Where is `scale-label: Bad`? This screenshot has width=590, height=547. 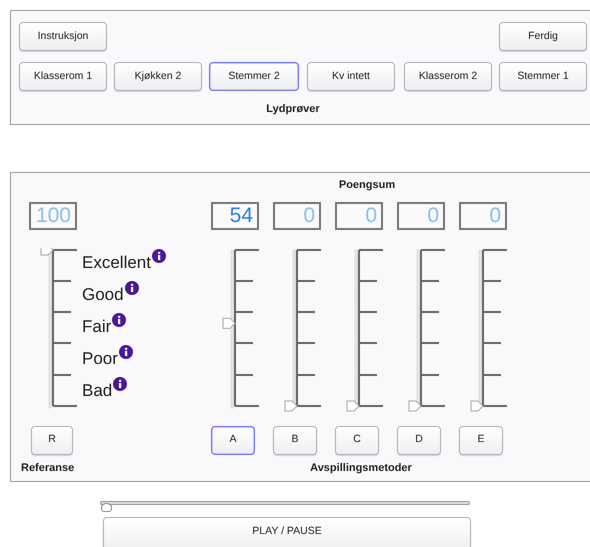 scale-label: Bad is located at coordinates (97, 390).